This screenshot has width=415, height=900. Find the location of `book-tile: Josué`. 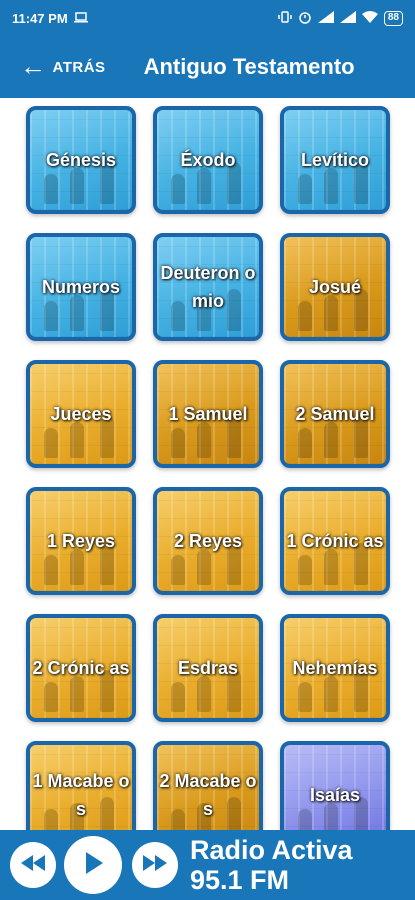

book-tile: Josué is located at coordinates (335, 287).